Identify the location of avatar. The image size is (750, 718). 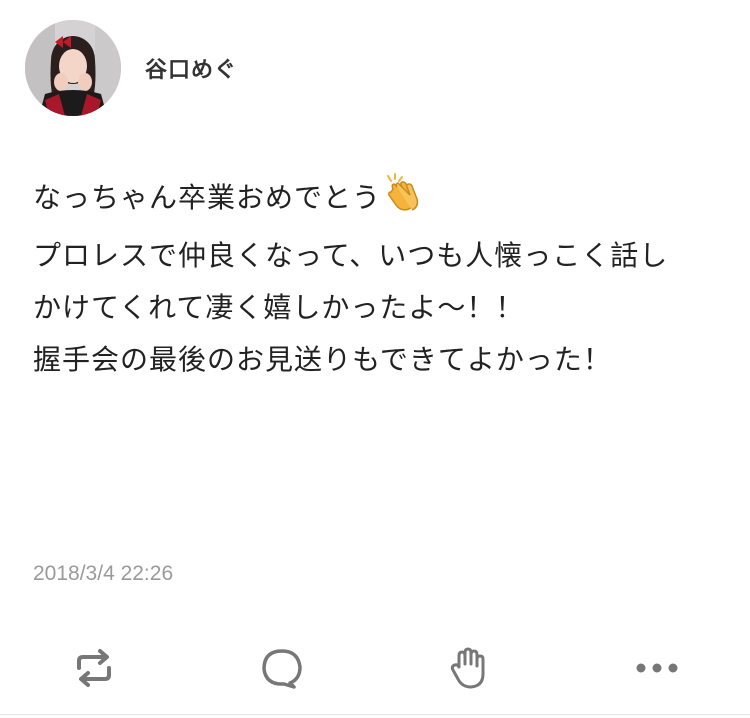
(73, 68).